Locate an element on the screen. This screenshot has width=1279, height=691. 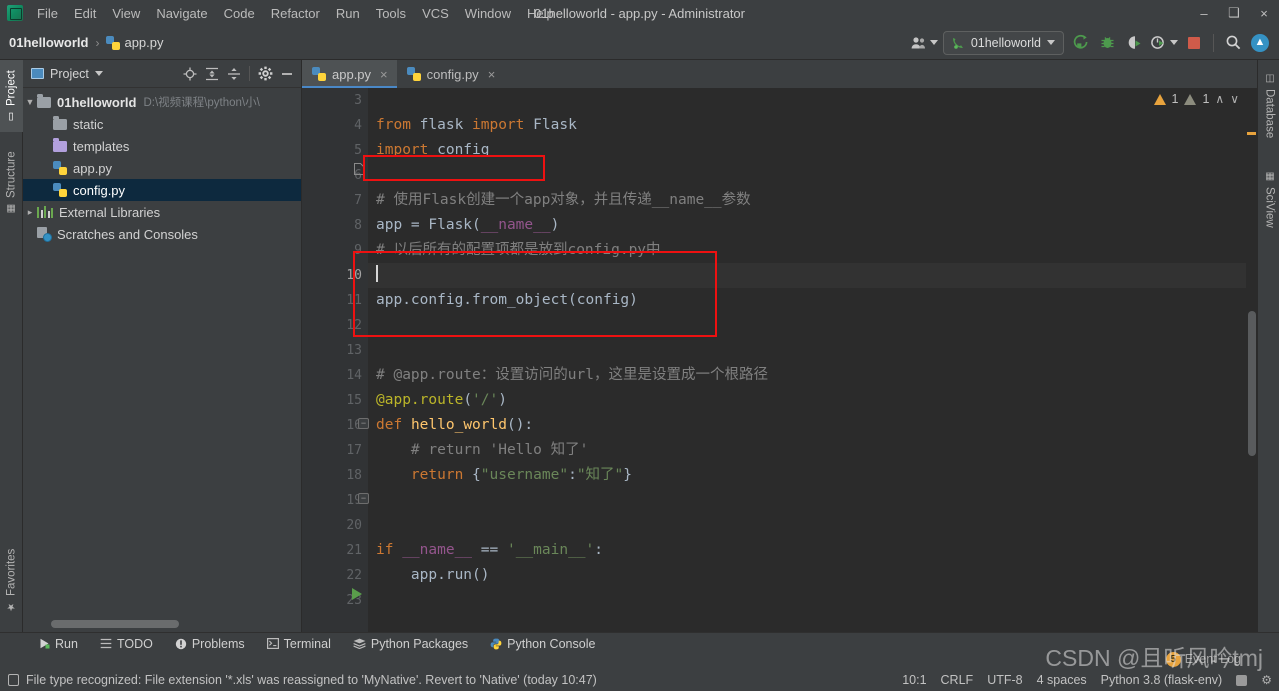
debug-icon is located at coordinates (1107, 43).